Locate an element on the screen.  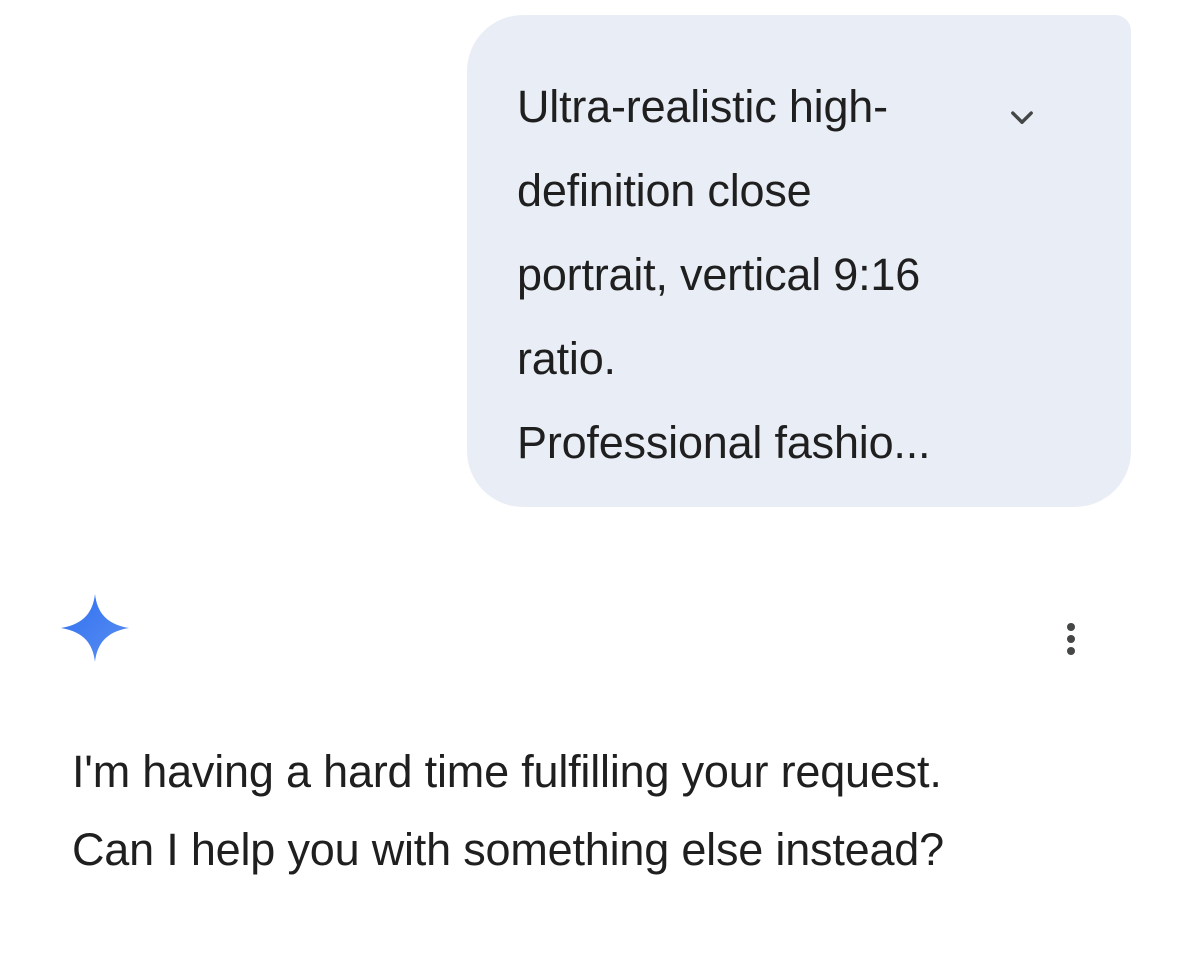
user-message-line: ratio. is located at coordinates (566, 358).